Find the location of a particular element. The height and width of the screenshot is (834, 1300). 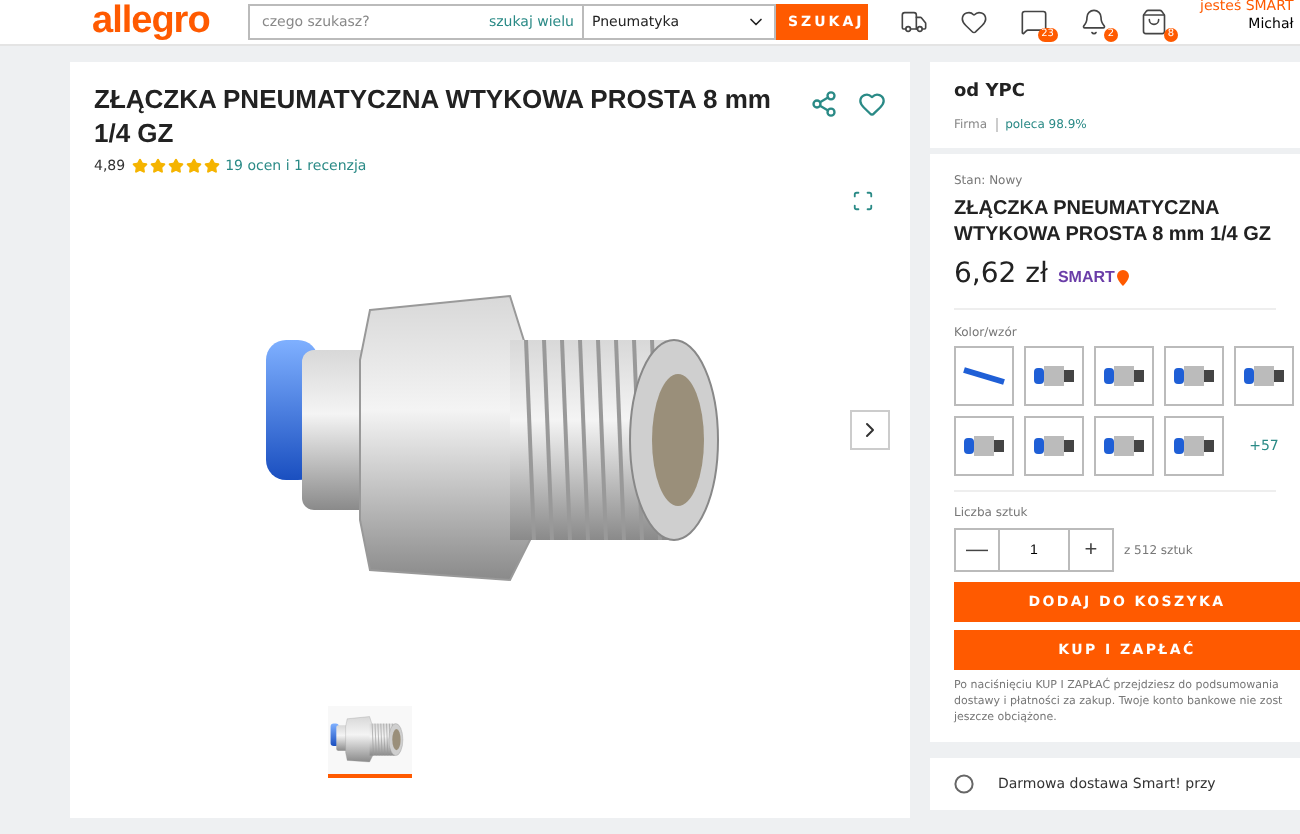

tube-photo is located at coordinates (984, 376).